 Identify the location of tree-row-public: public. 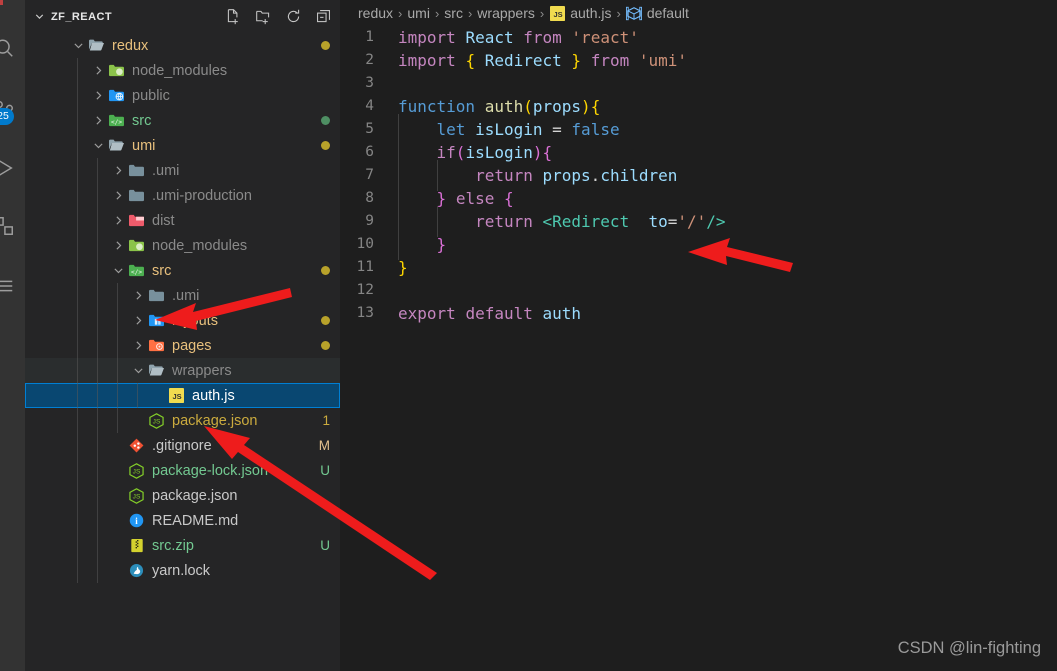
(182, 95).